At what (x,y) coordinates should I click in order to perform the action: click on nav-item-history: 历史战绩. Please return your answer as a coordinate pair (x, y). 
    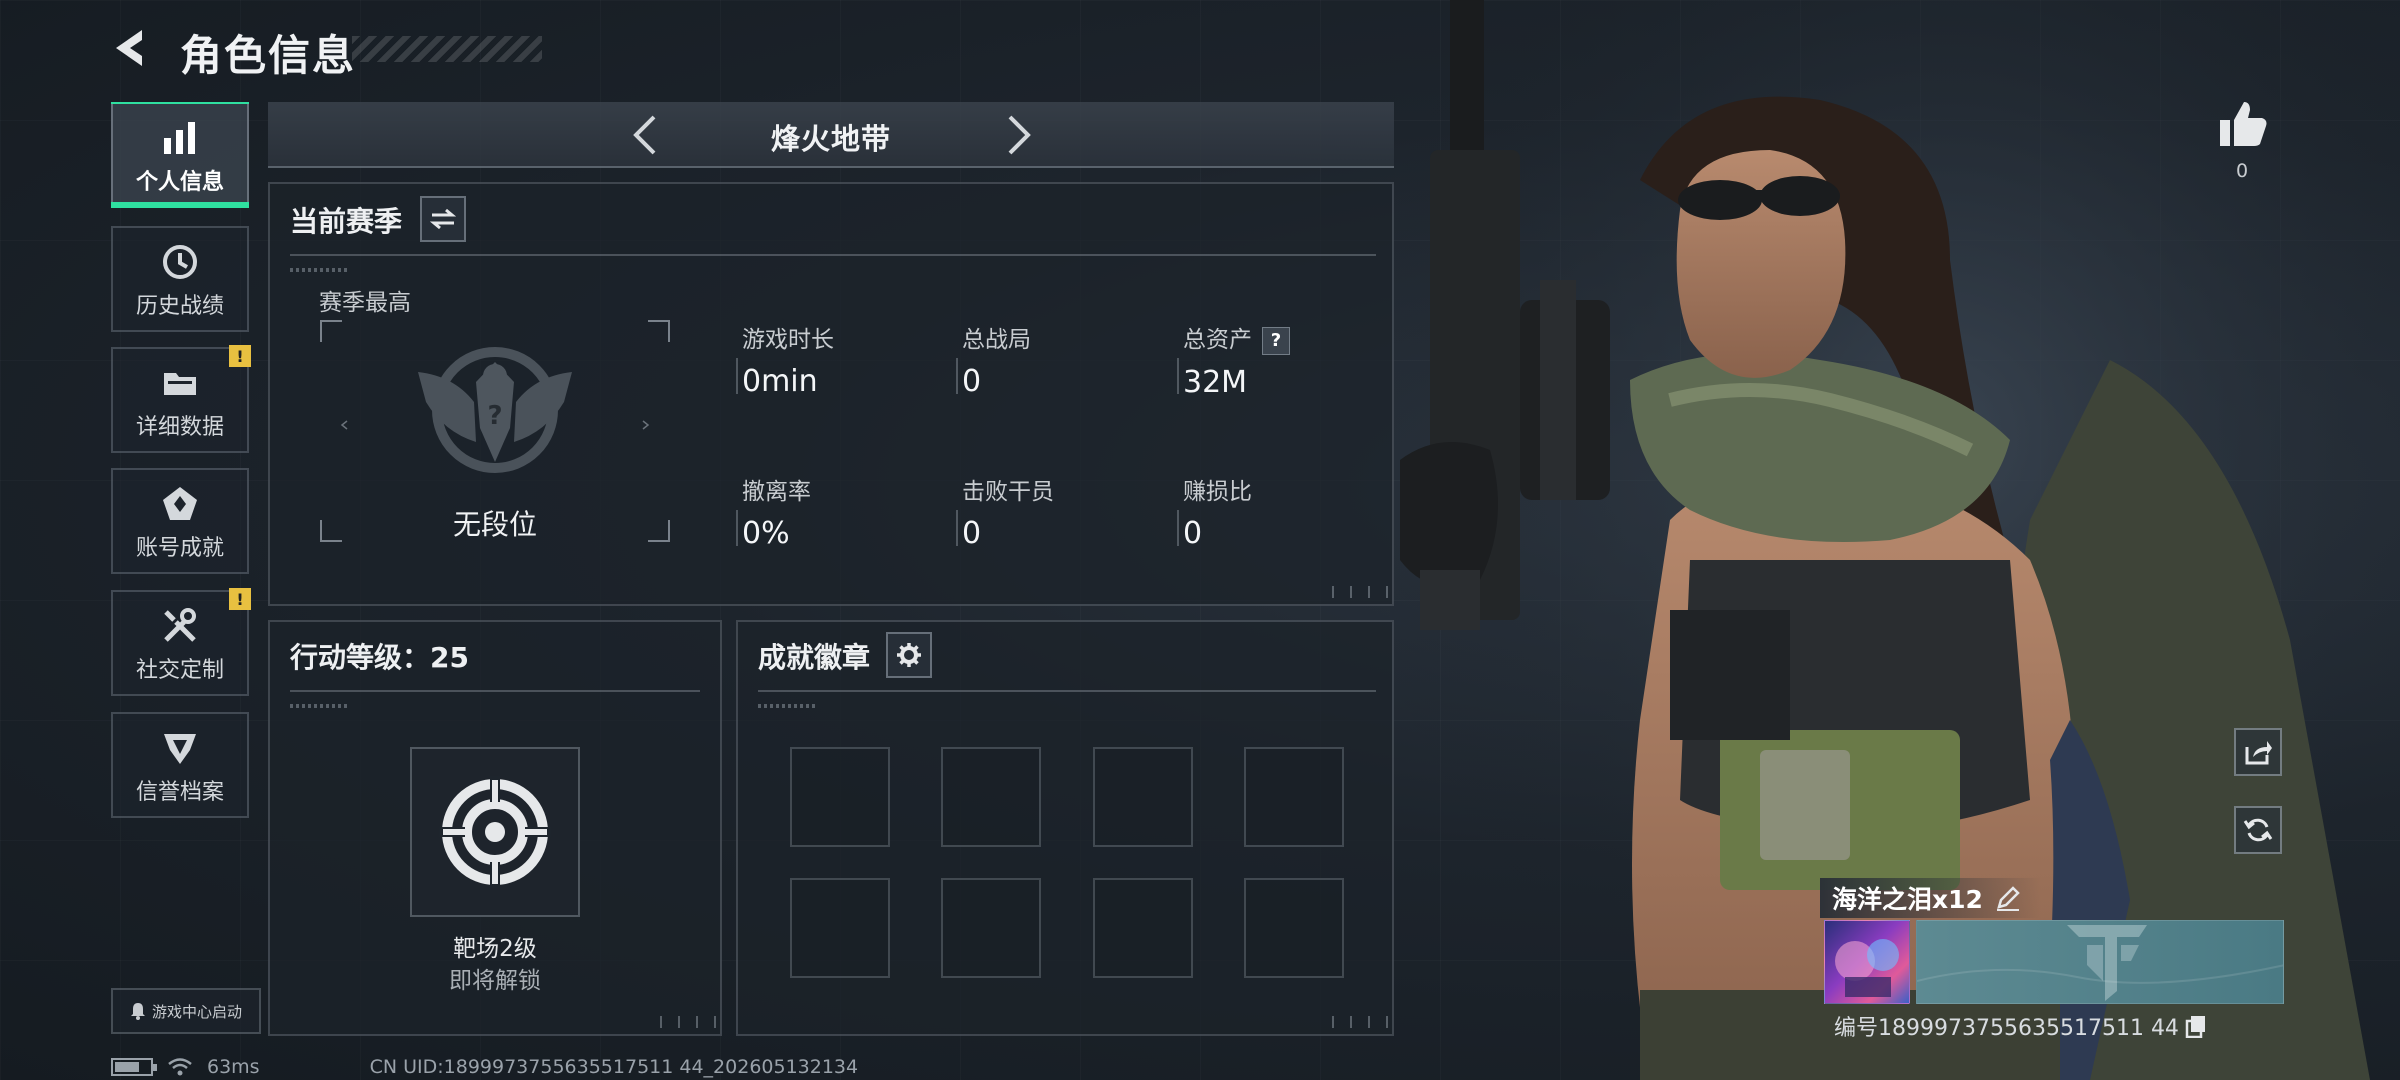
    Looking at the image, I should click on (180, 279).